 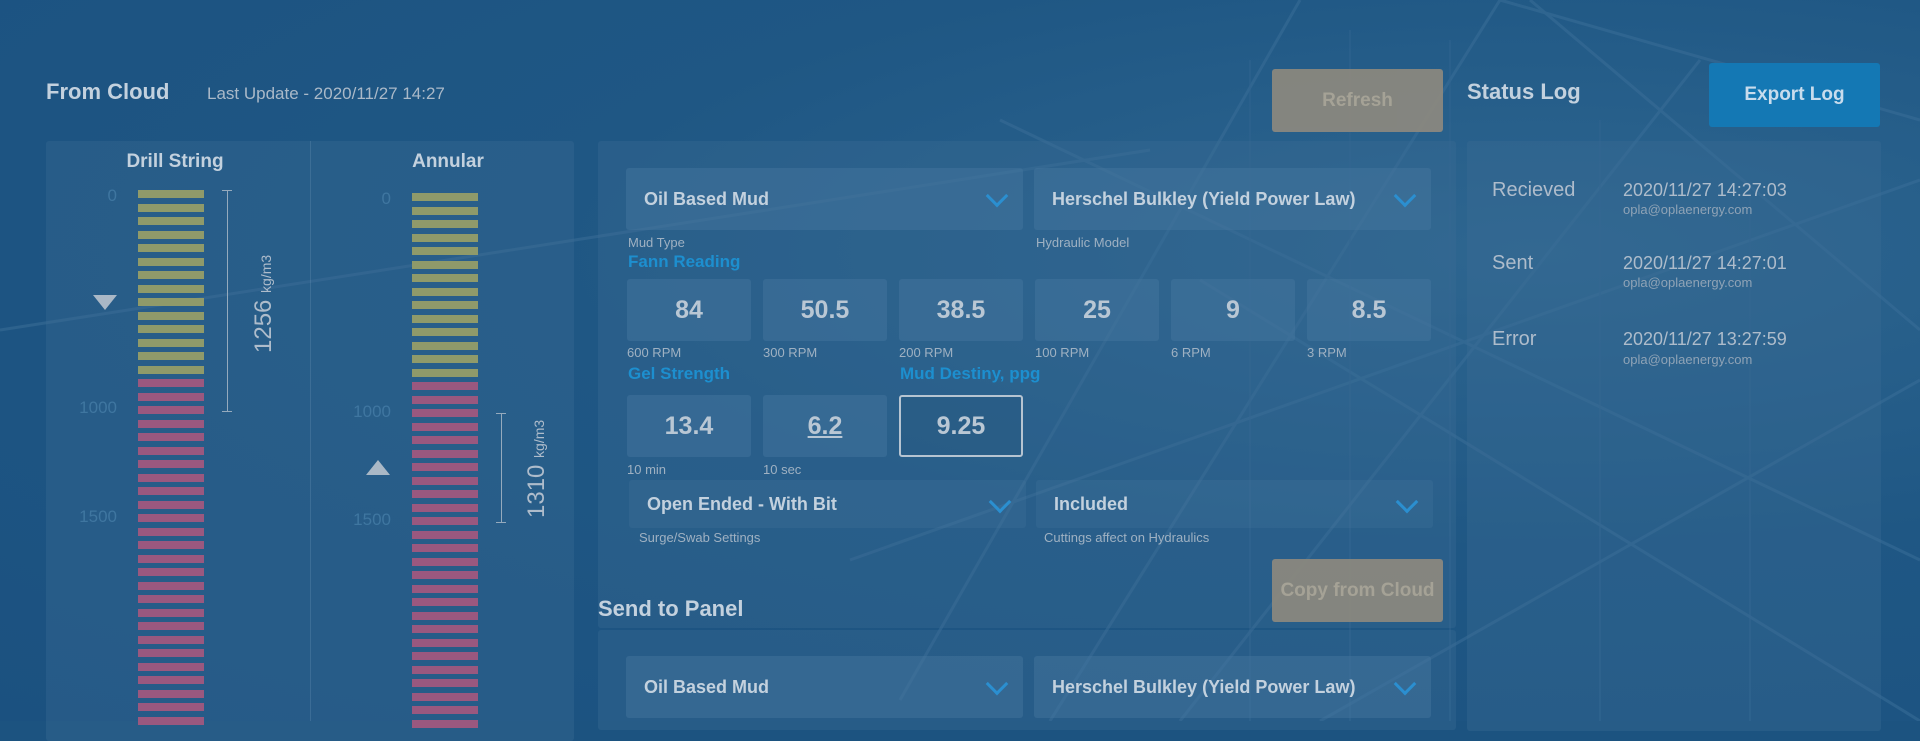 What do you see at coordinates (98, 407) in the screenshot?
I see `drill-tick-1000: 1000` at bounding box center [98, 407].